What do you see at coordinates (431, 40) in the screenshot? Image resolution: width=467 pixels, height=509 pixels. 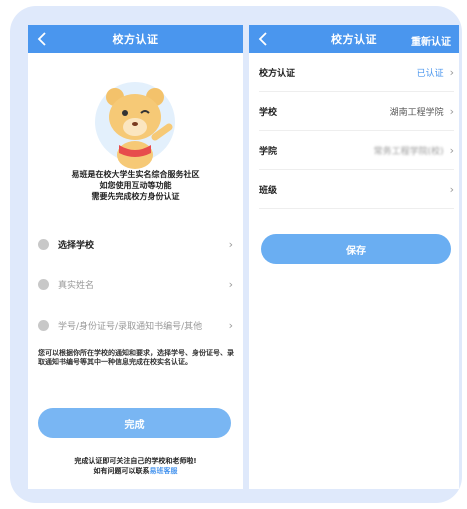 I see `re-verify-button: 重新认证` at bounding box center [431, 40].